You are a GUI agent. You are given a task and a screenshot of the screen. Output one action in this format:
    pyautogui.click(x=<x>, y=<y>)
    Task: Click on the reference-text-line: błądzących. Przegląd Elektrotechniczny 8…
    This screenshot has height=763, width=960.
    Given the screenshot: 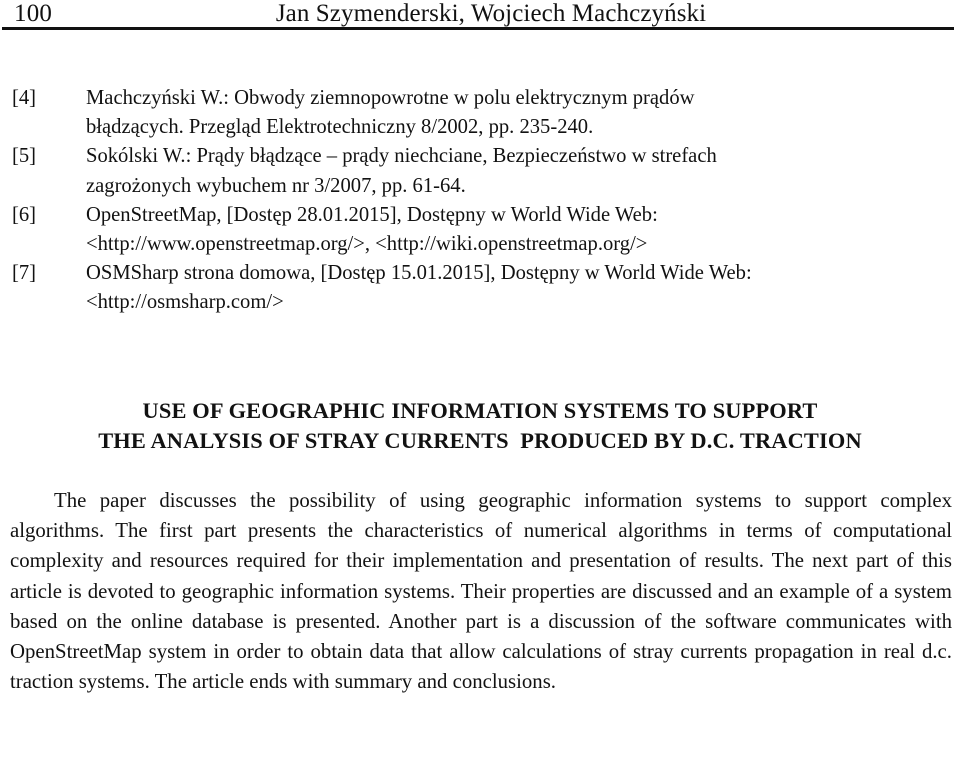 What is the action you would take?
    pyautogui.click(x=340, y=127)
    